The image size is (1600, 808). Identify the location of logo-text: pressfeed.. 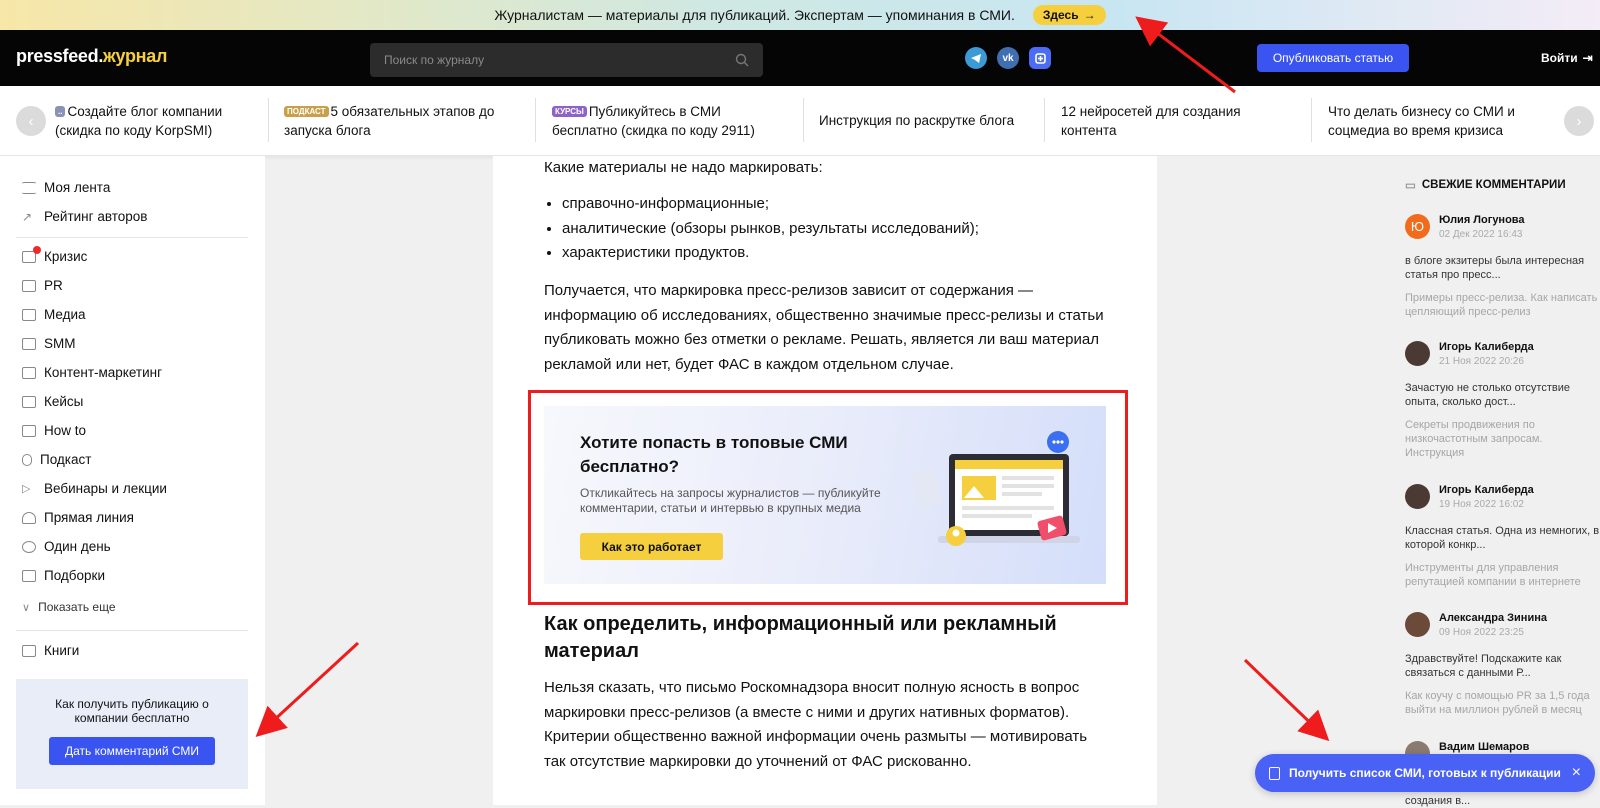
(60, 56).